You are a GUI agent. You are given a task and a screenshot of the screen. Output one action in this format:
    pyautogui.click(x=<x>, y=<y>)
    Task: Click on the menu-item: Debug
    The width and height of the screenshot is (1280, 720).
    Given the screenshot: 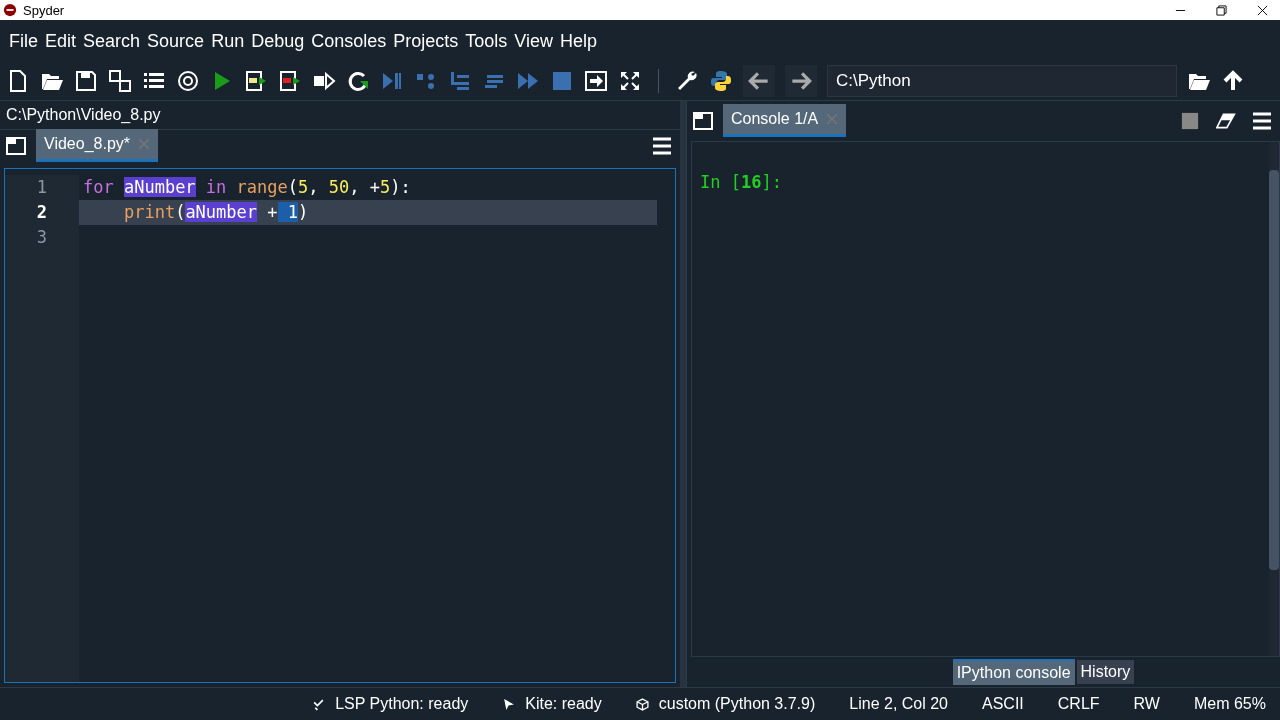 What is the action you would take?
    pyautogui.click(x=278, y=41)
    